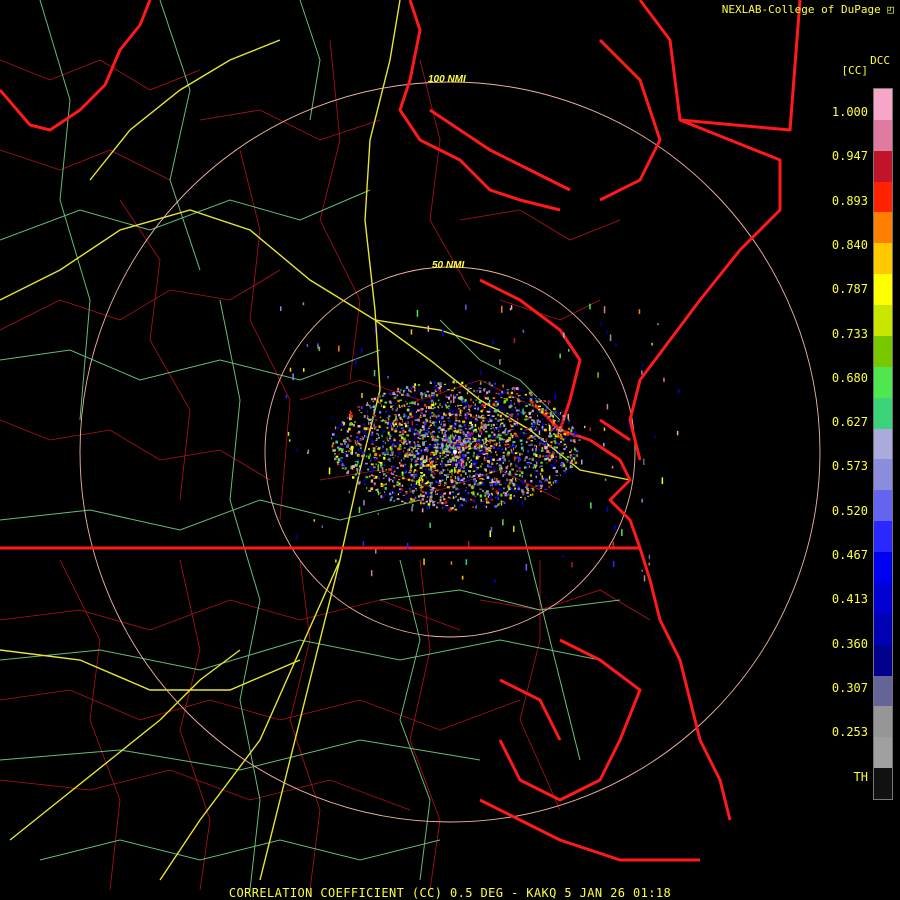 The width and height of the screenshot is (900, 900). Describe the element at coordinates (880, 60) in the screenshot. I see `legend-product-code: DCC` at that location.